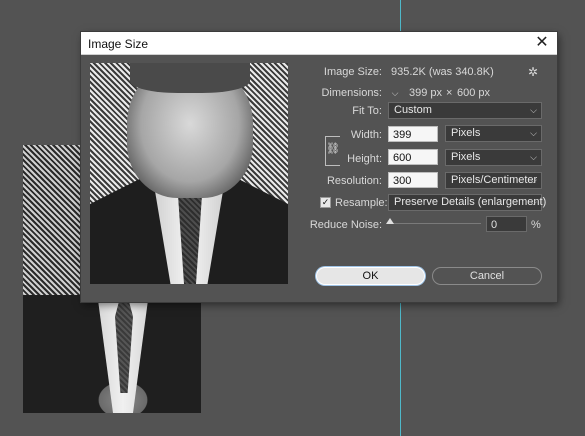 This screenshot has height=436, width=585. I want to click on fit-to-label: Fit To:, so click(367, 111).